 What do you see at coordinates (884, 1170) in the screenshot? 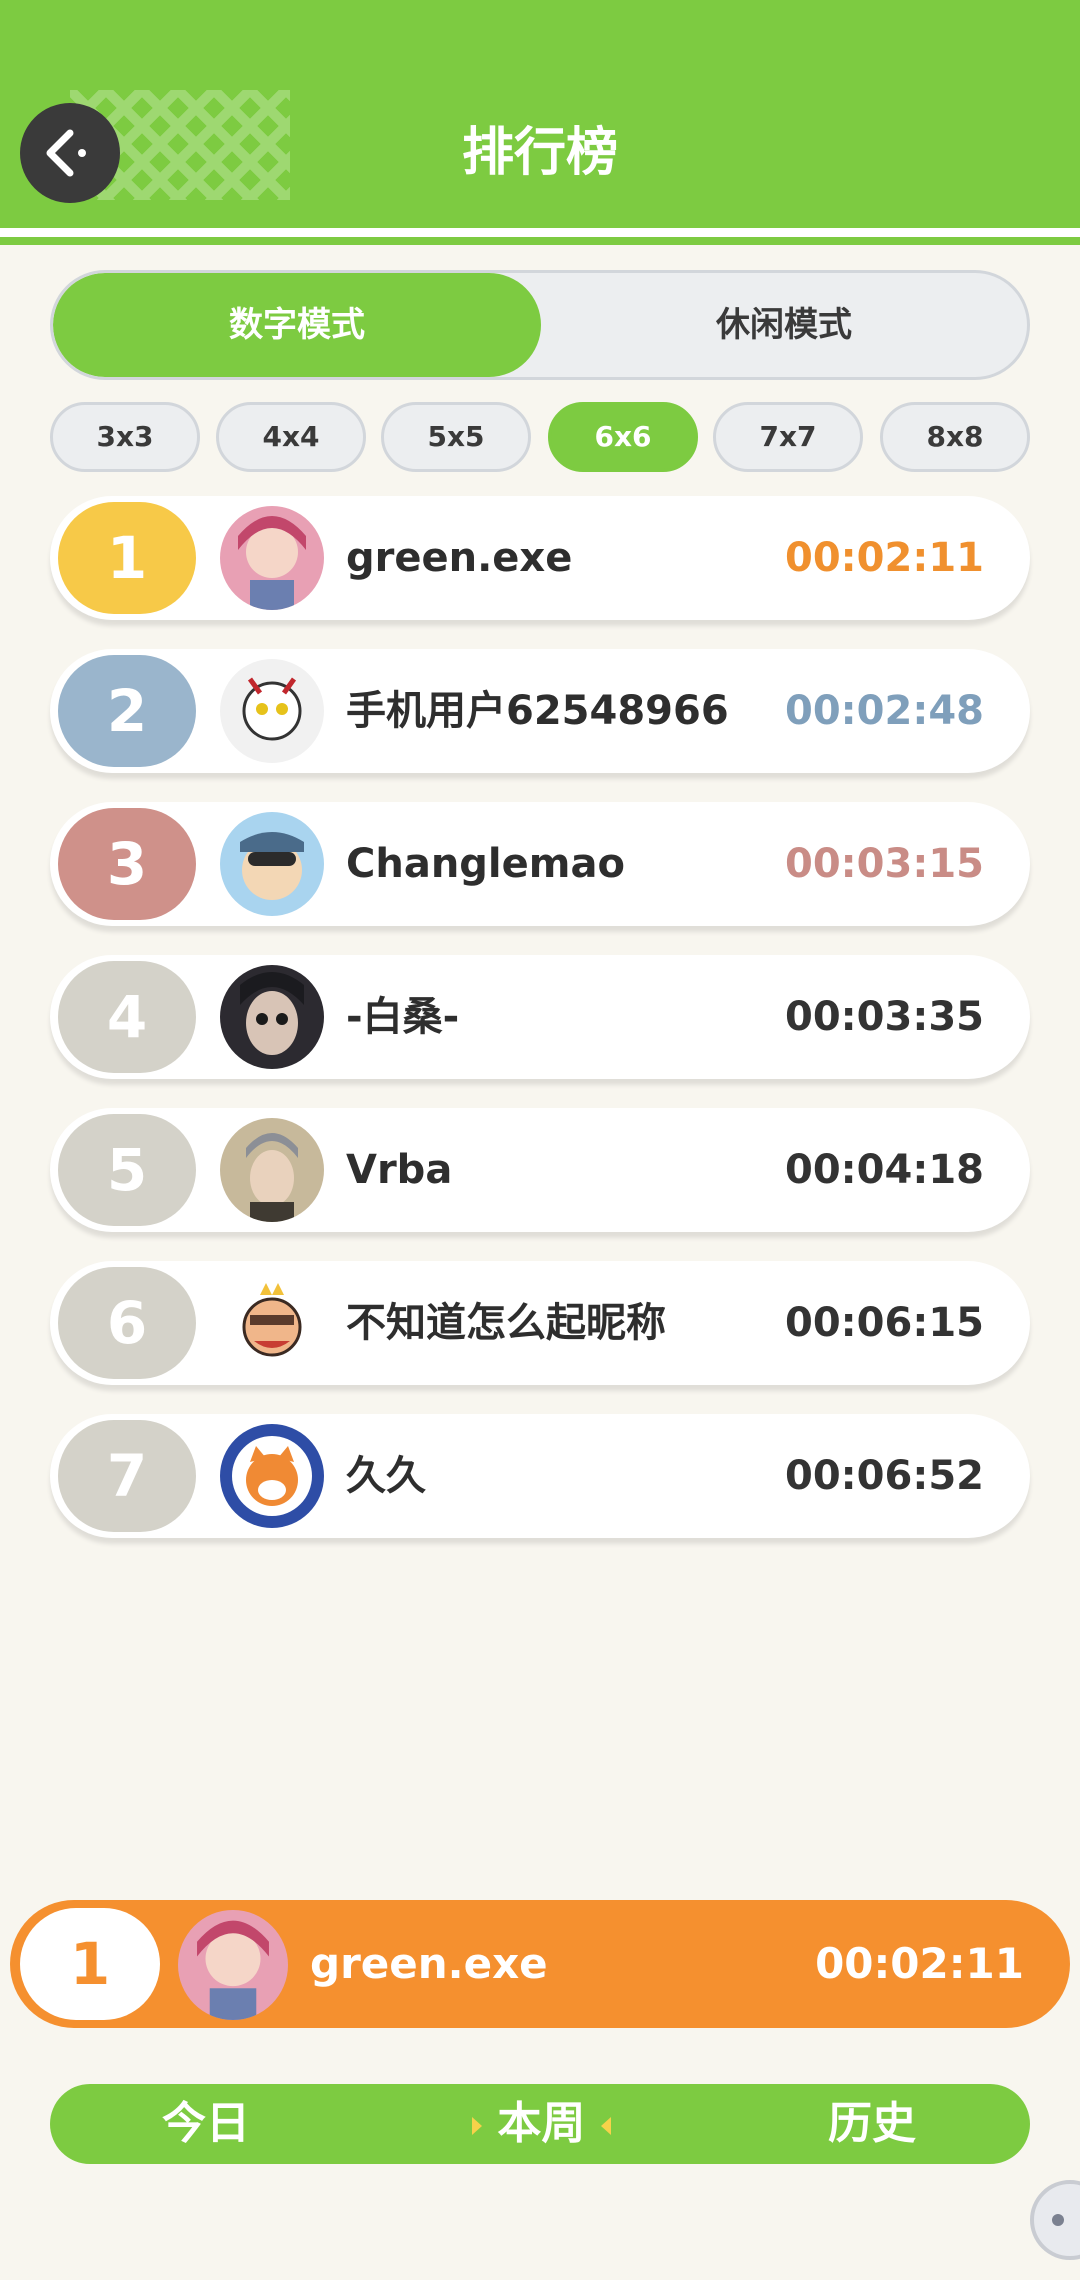
I see `player-time: 00:04:18` at bounding box center [884, 1170].